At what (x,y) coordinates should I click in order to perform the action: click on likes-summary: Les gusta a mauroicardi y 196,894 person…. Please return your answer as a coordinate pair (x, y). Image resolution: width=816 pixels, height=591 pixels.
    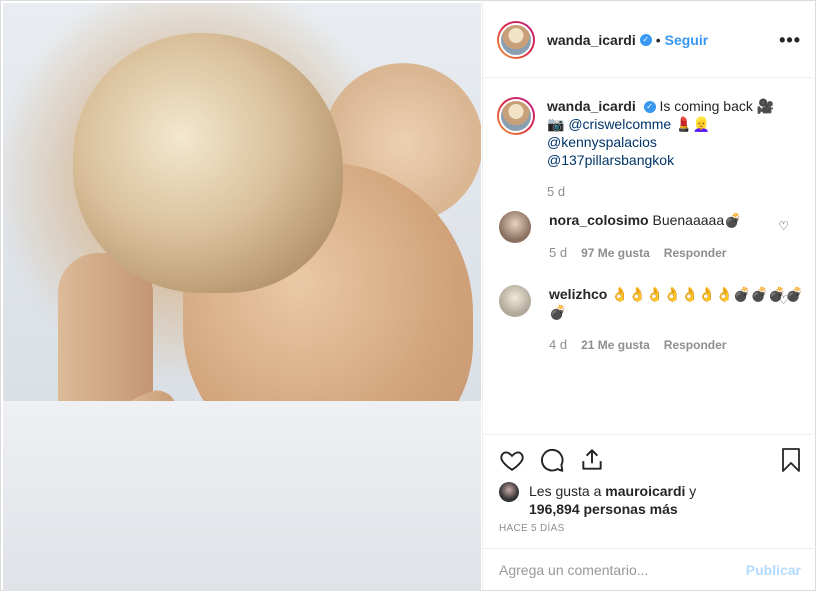
    Looking at the image, I should click on (649, 500).